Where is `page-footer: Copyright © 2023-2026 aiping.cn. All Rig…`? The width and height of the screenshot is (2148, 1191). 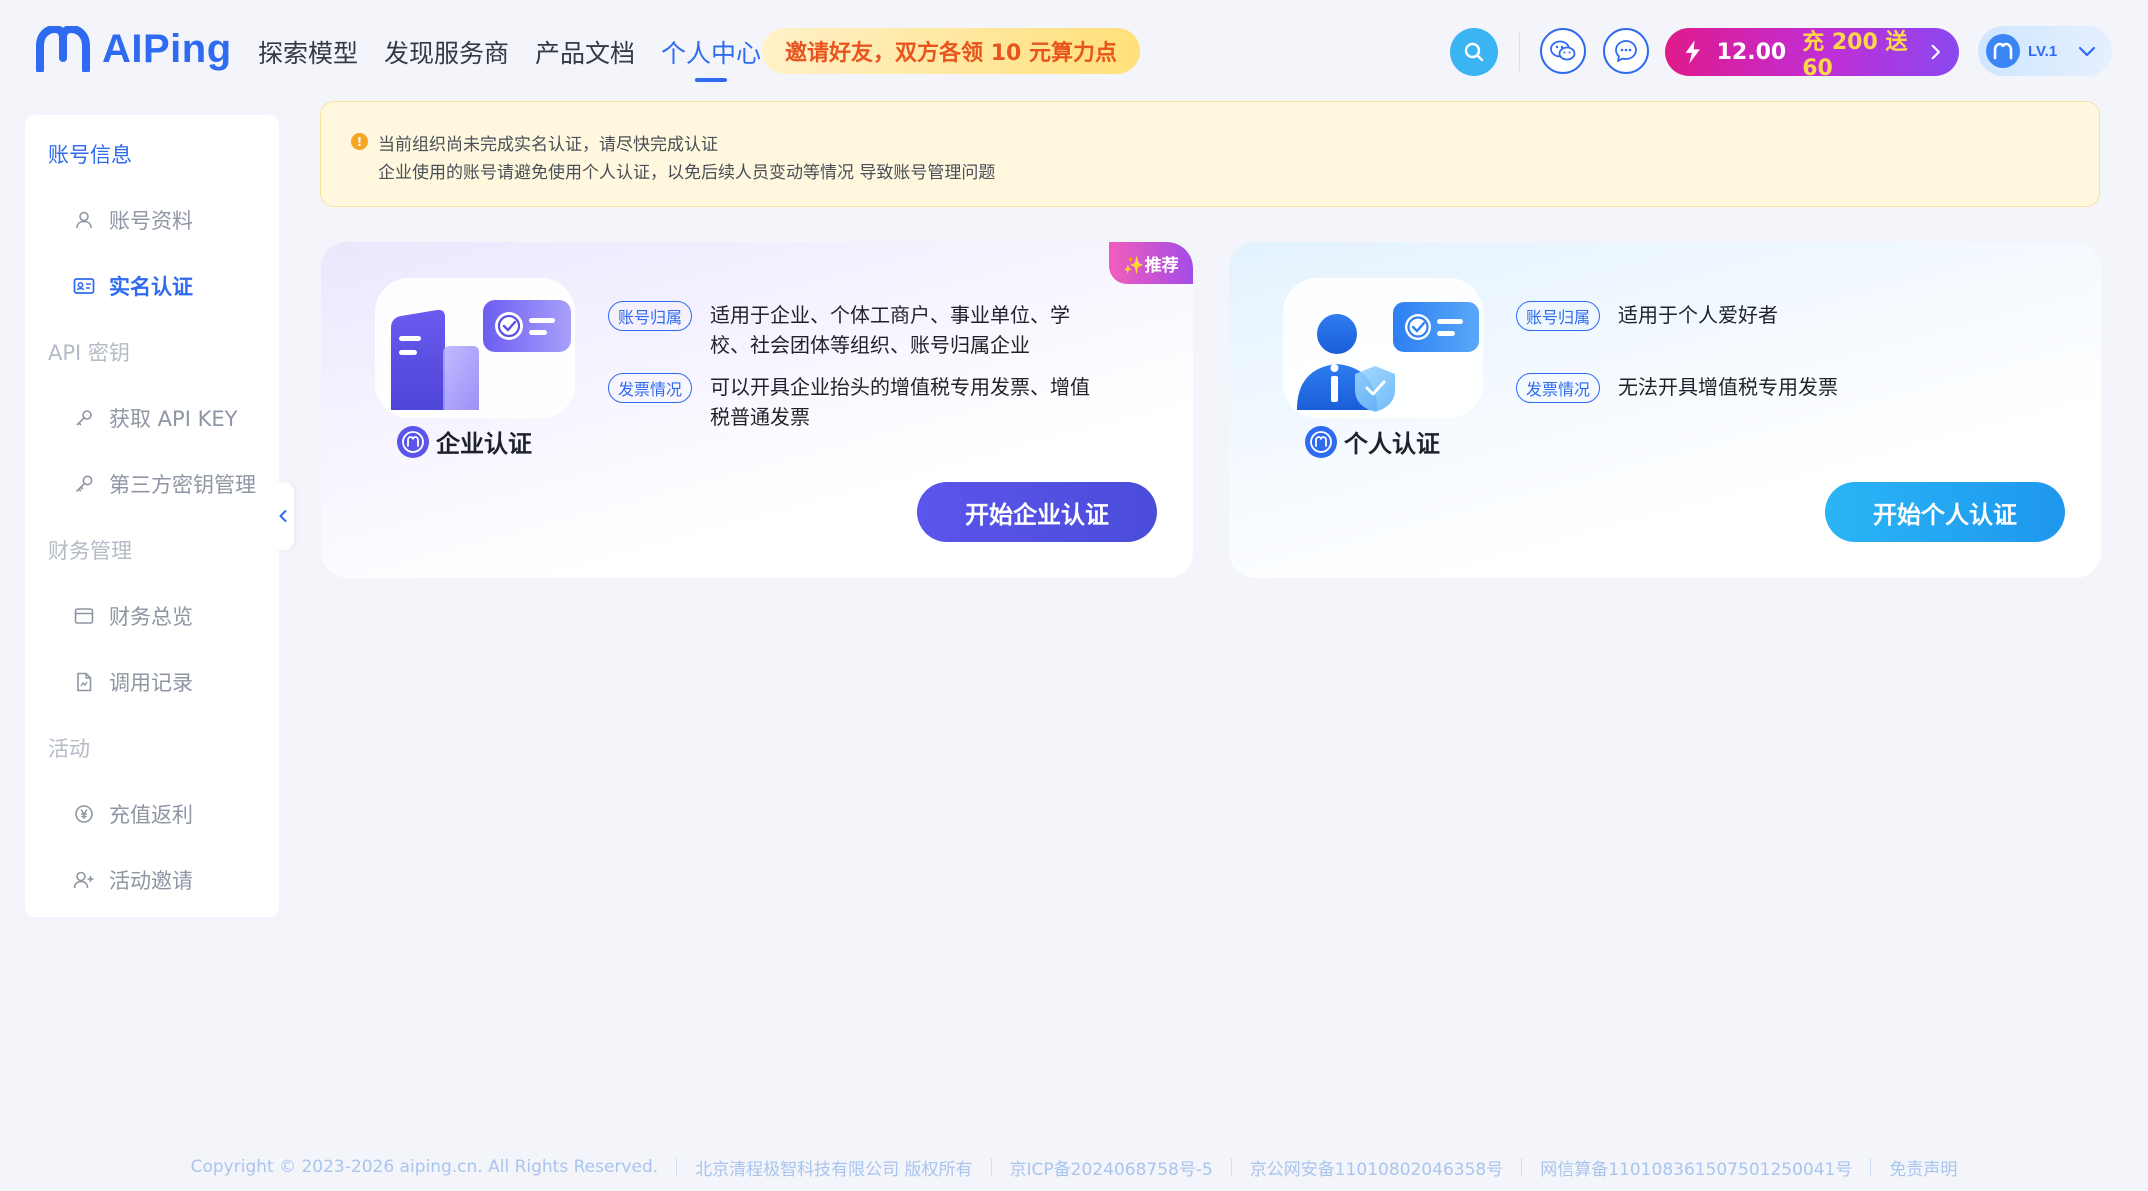
page-footer: Copyright © 2023-2026 aiping.cn. All Rig… is located at coordinates (1074, 1167).